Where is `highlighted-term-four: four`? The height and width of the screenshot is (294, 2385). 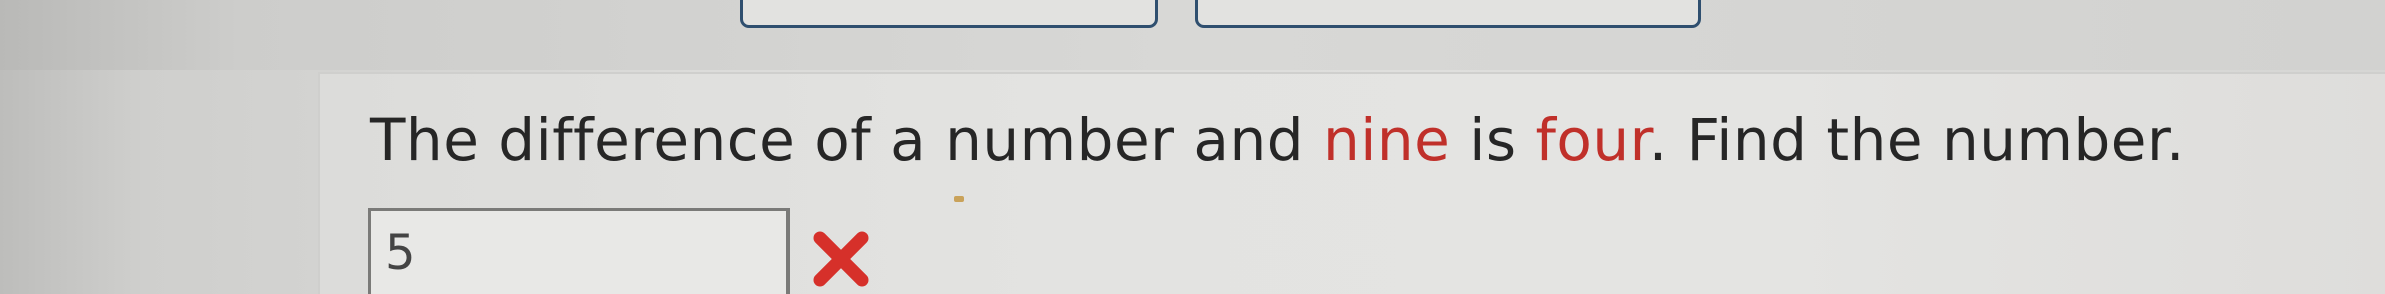
highlighted-term-four: four is located at coordinates (1592, 140).